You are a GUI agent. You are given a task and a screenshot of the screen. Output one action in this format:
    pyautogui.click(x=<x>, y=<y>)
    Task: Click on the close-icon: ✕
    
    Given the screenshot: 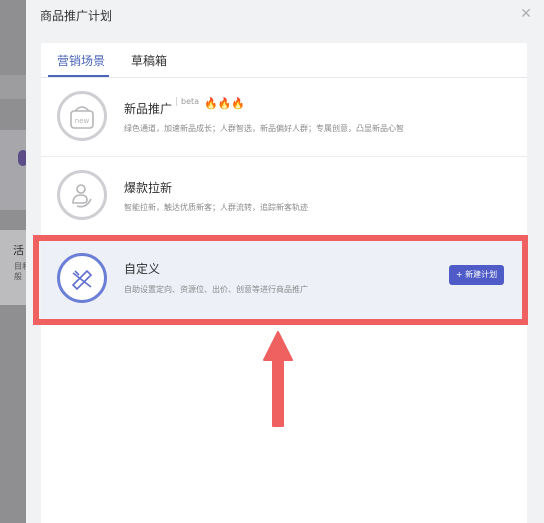 What is the action you would take?
    pyautogui.click(x=526, y=14)
    